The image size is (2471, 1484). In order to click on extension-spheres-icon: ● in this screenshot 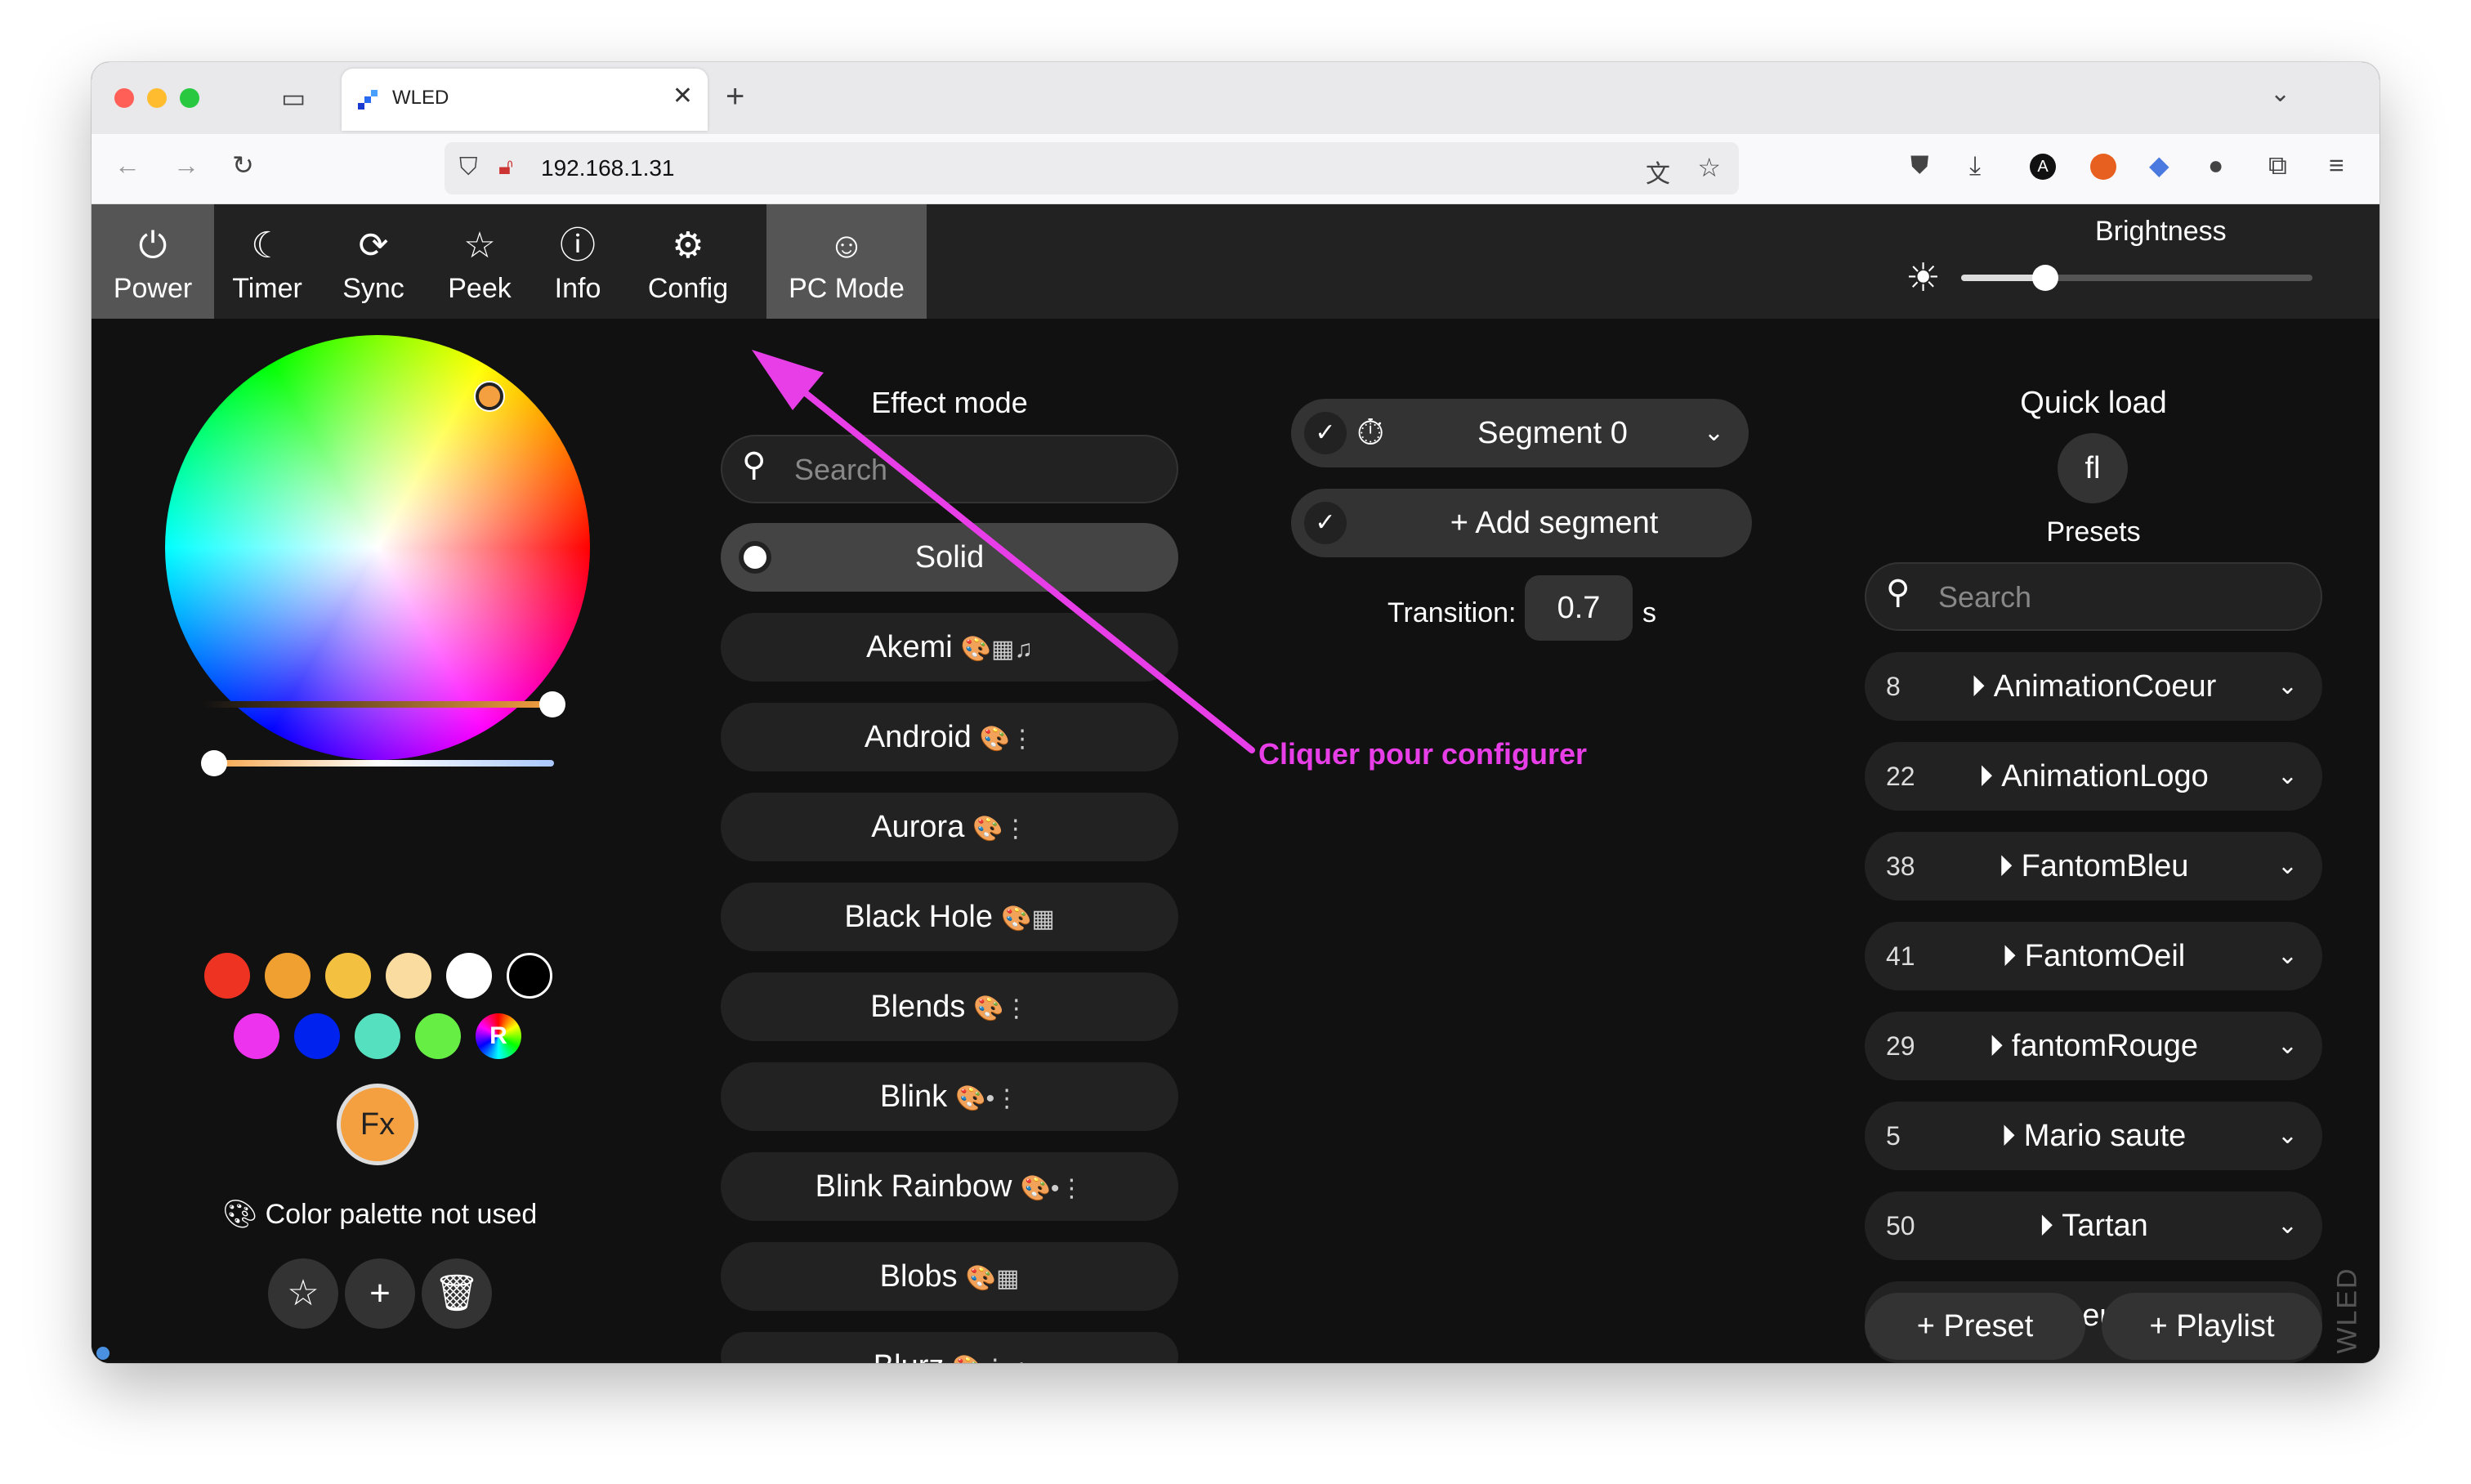, I will do `click(2215, 165)`.